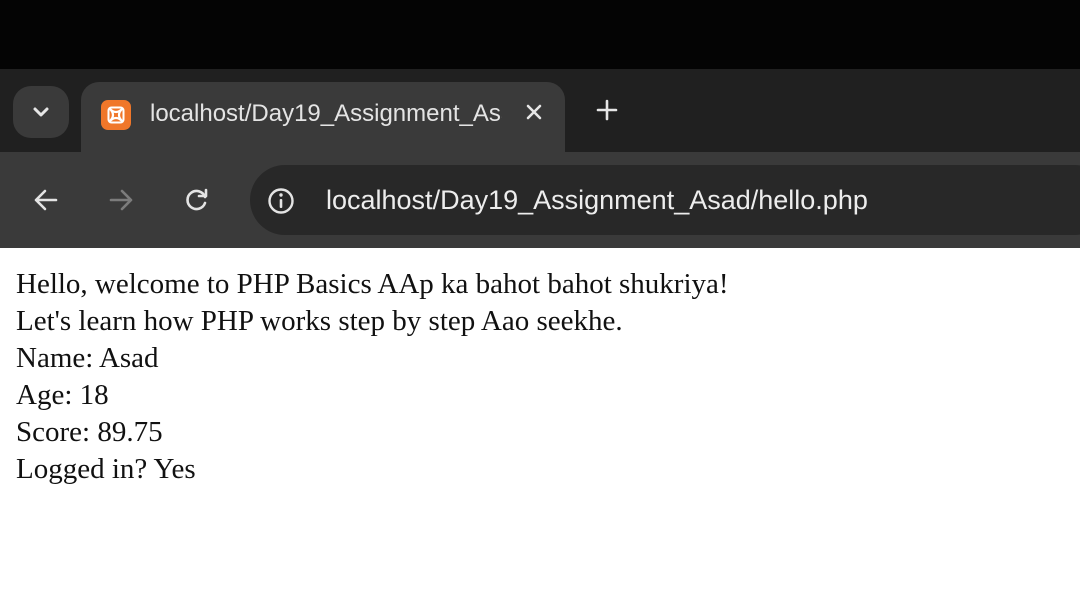  Describe the element at coordinates (89, 432) in the screenshot. I see `score-line: Score: 89.75` at that location.